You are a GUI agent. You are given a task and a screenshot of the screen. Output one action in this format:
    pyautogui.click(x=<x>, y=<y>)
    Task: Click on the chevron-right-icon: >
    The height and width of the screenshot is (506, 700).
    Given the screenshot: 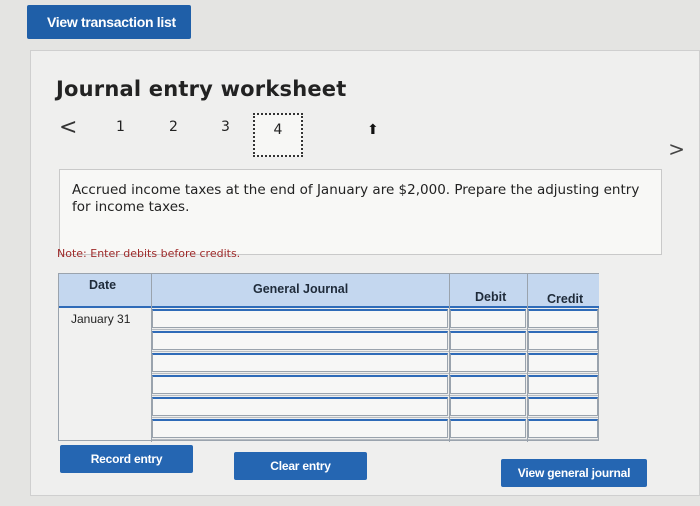 What is the action you would take?
    pyautogui.click(x=676, y=149)
    